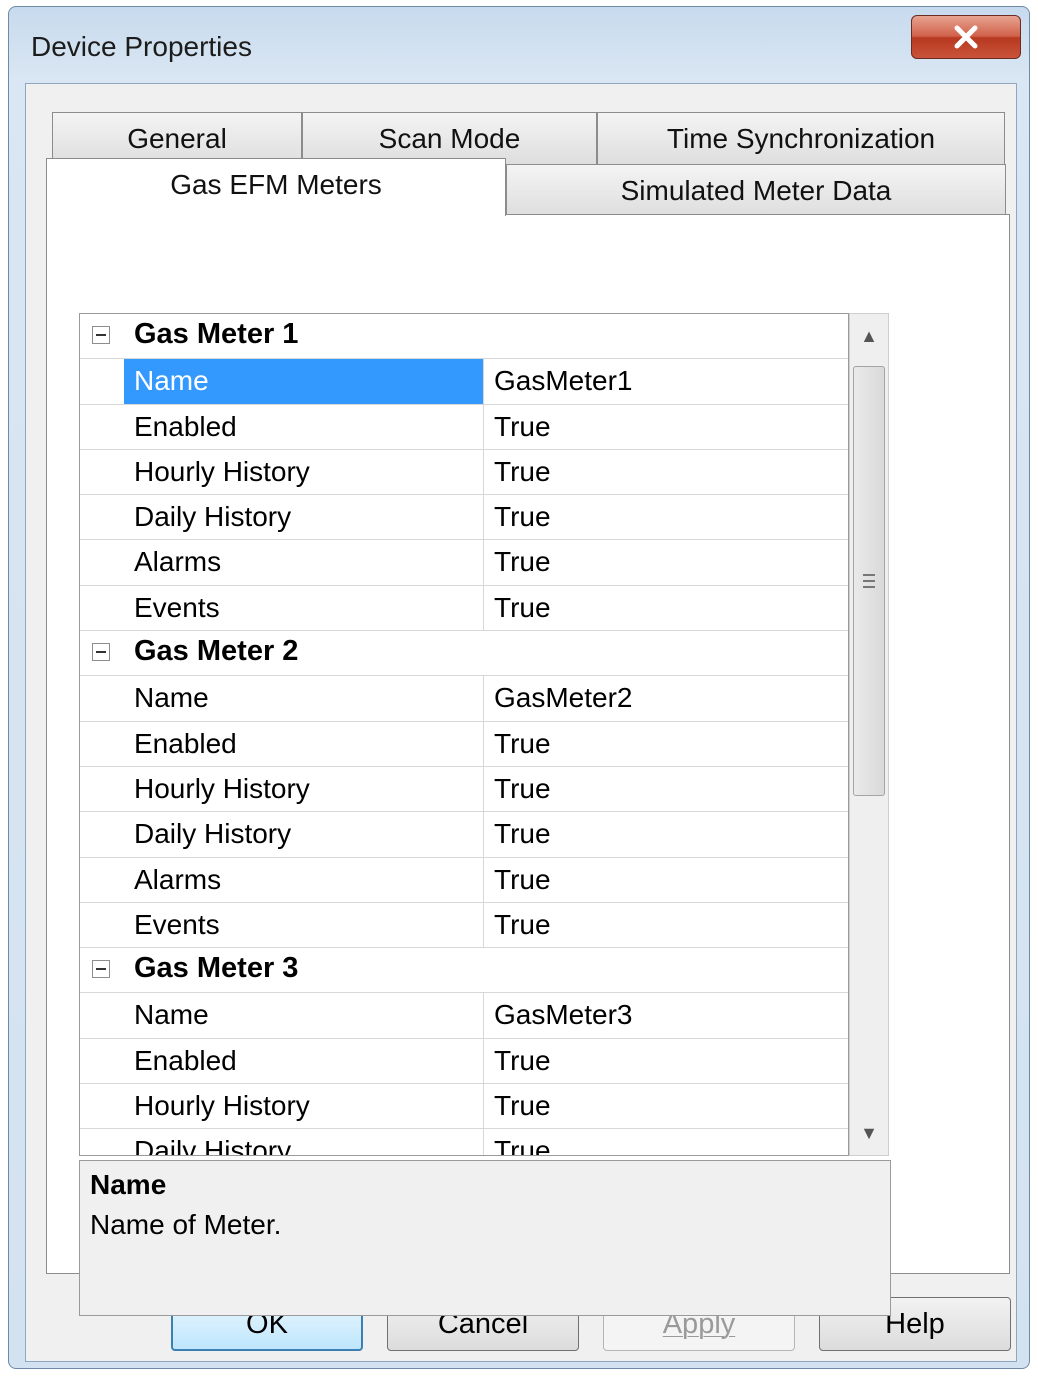 This screenshot has height=1379, width=1038. Describe the element at coordinates (141, 46) in the screenshot. I see `window-title: Device Properties` at that location.